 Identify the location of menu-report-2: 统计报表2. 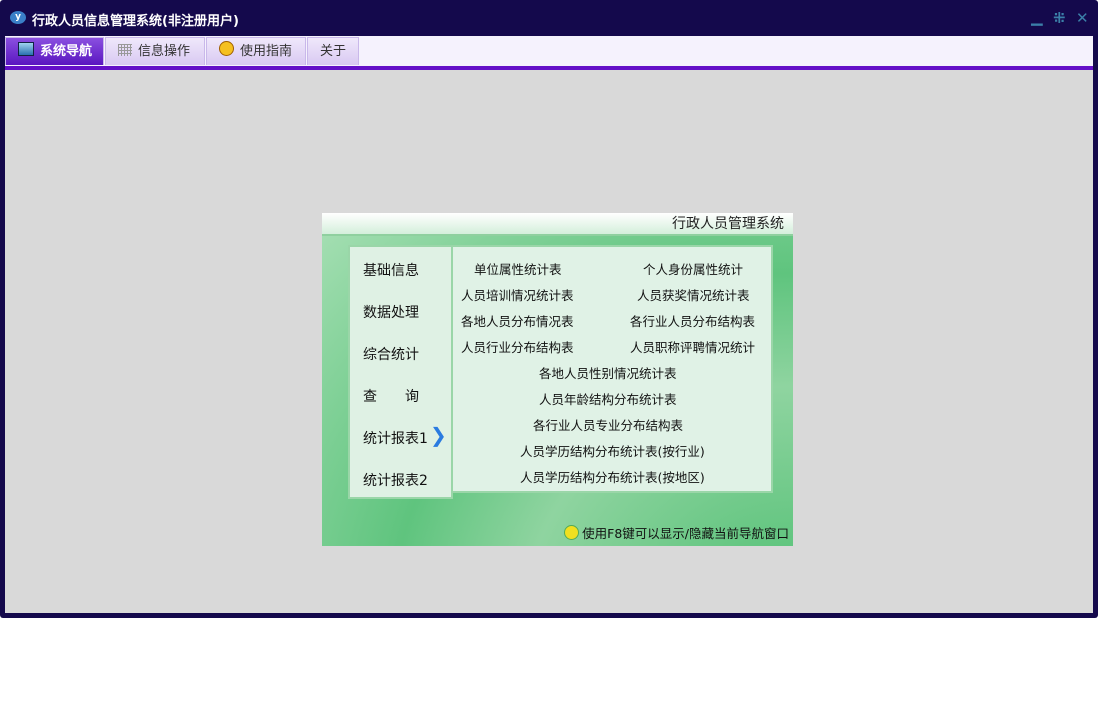
(395, 480).